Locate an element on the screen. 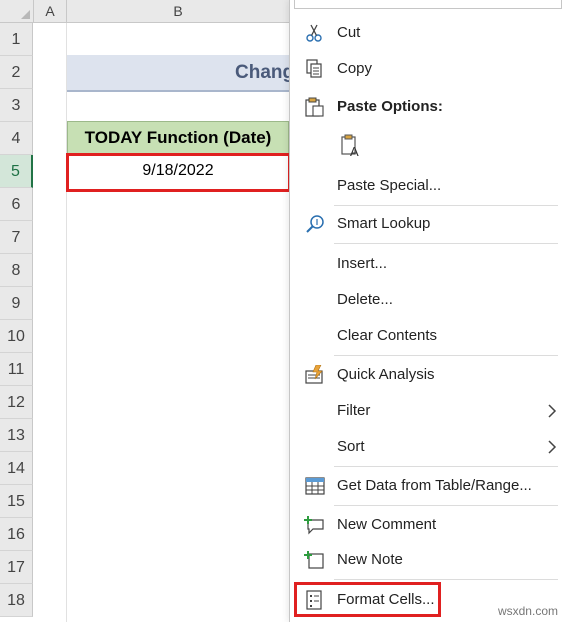  table-header-cell: TODAY Function (Date) is located at coordinates (178, 137).